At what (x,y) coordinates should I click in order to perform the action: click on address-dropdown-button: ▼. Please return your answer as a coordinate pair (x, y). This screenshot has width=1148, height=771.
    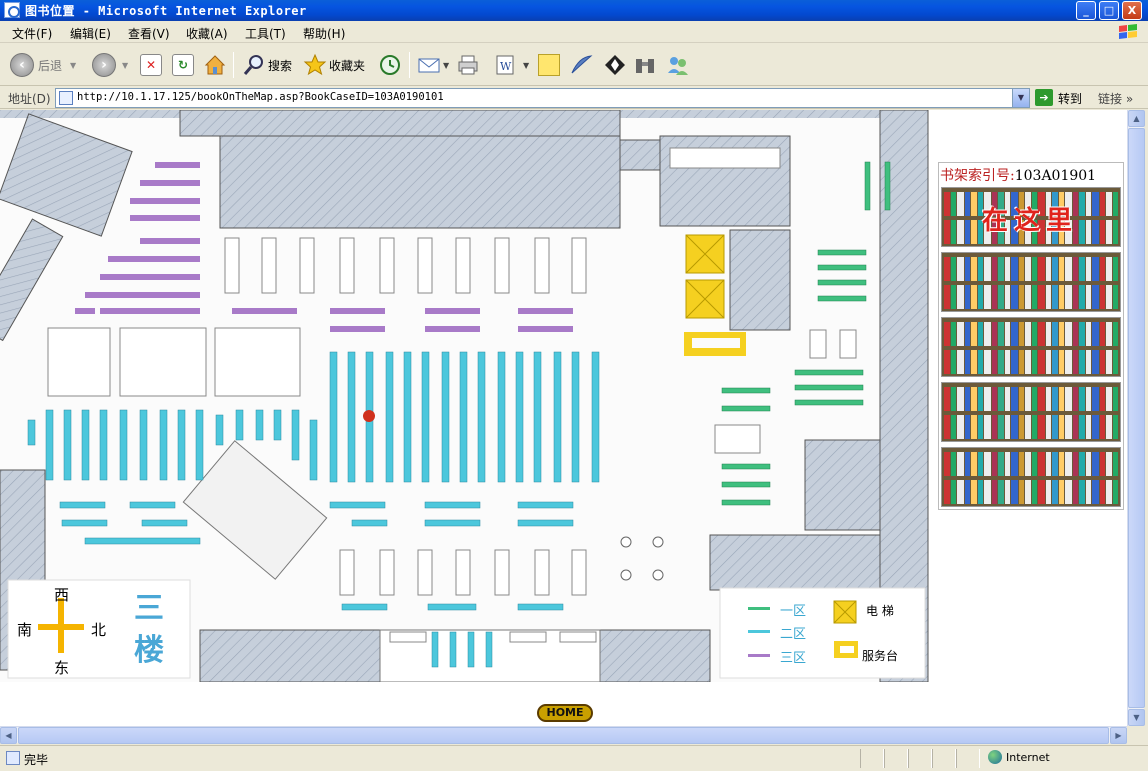
    Looking at the image, I should click on (1020, 98).